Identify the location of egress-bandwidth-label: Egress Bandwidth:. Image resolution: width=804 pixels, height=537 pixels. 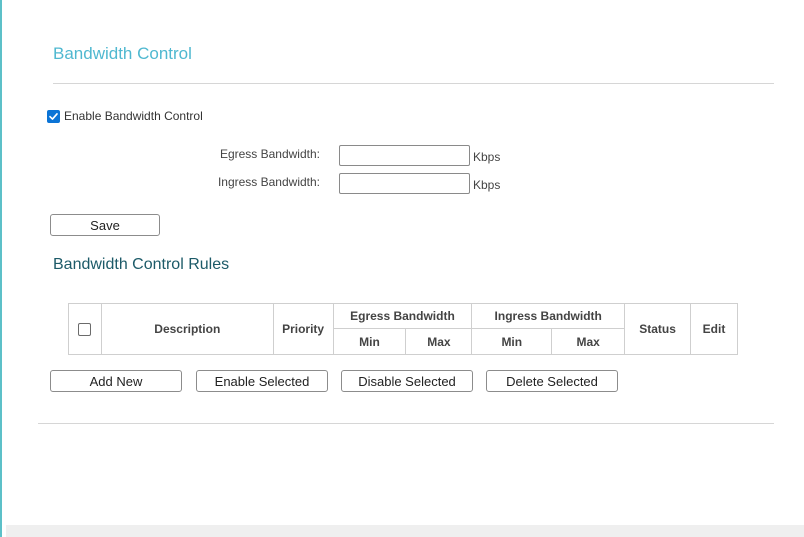
(269, 154).